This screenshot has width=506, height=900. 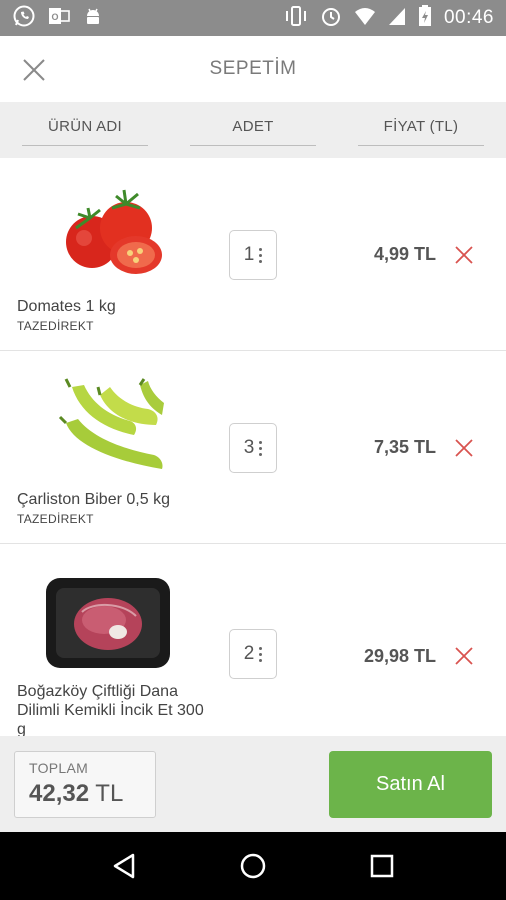 What do you see at coordinates (24, 18) in the screenshot?
I see `whatsapp-icon` at bounding box center [24, 18].